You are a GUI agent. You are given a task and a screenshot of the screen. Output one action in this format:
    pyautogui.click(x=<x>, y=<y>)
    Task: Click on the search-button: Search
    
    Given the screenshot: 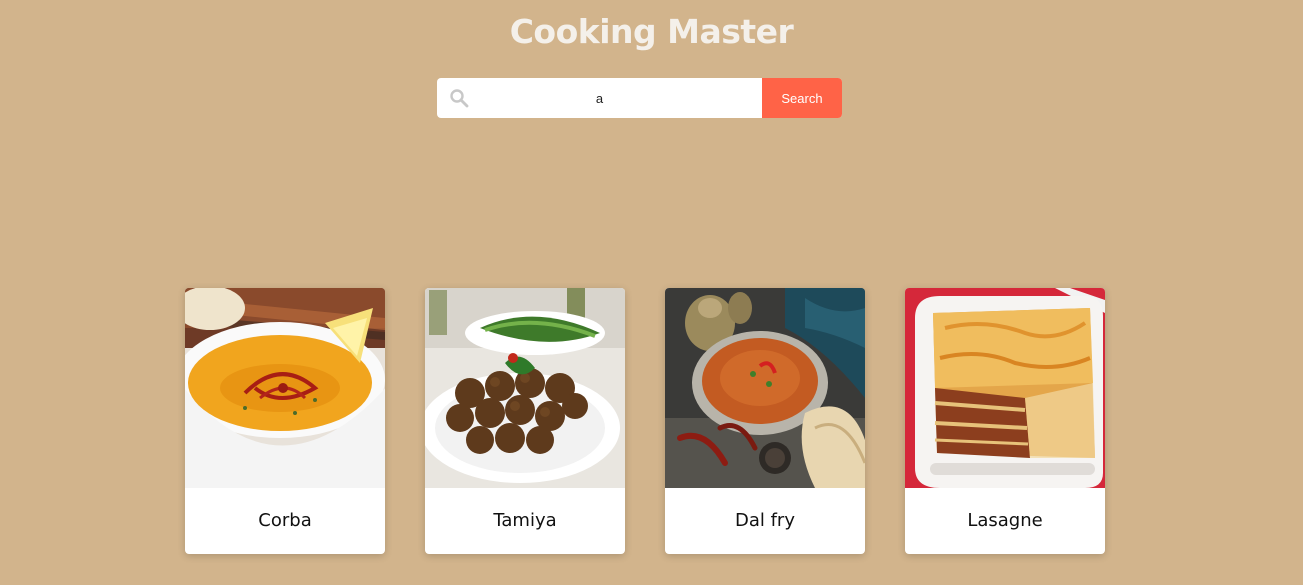 What is the action you would take?
    pyautogui.click(x=802, y=98)
    